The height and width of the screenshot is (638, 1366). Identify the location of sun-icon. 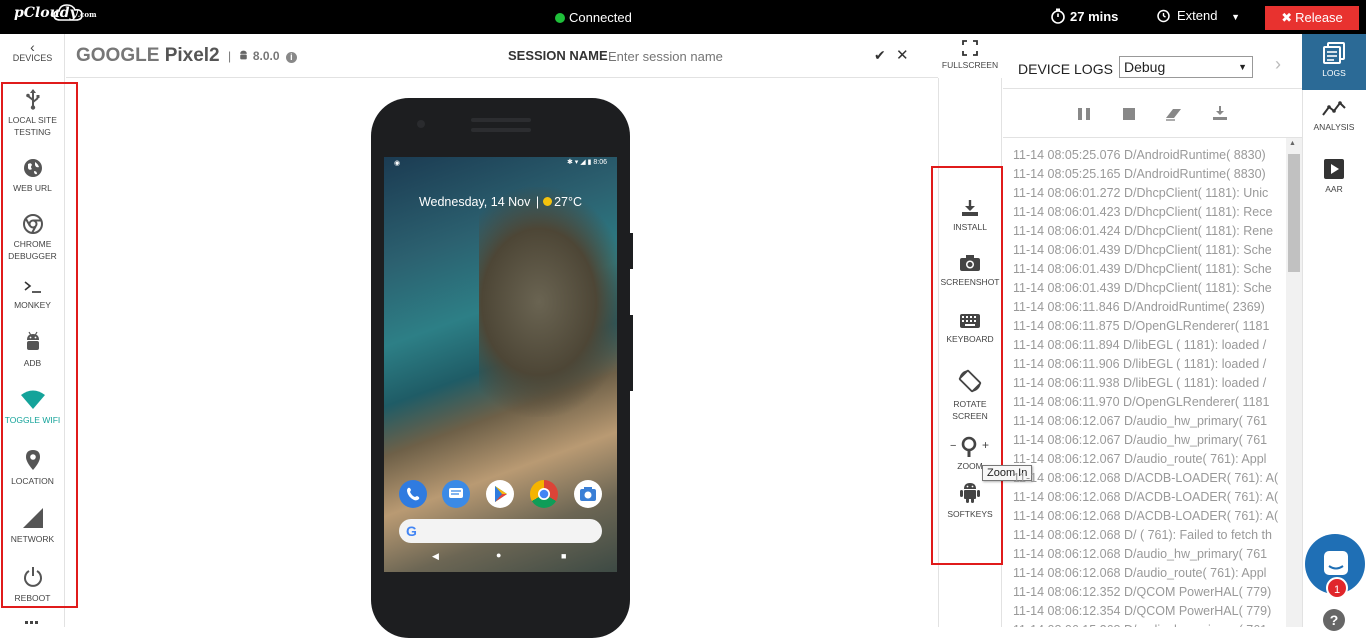
(548, 201).